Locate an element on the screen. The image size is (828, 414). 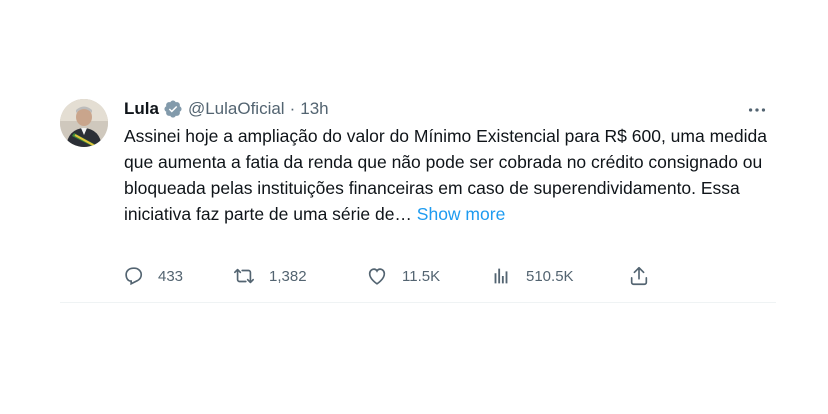
reply-button: 433 is located at coordinates (152, 276).